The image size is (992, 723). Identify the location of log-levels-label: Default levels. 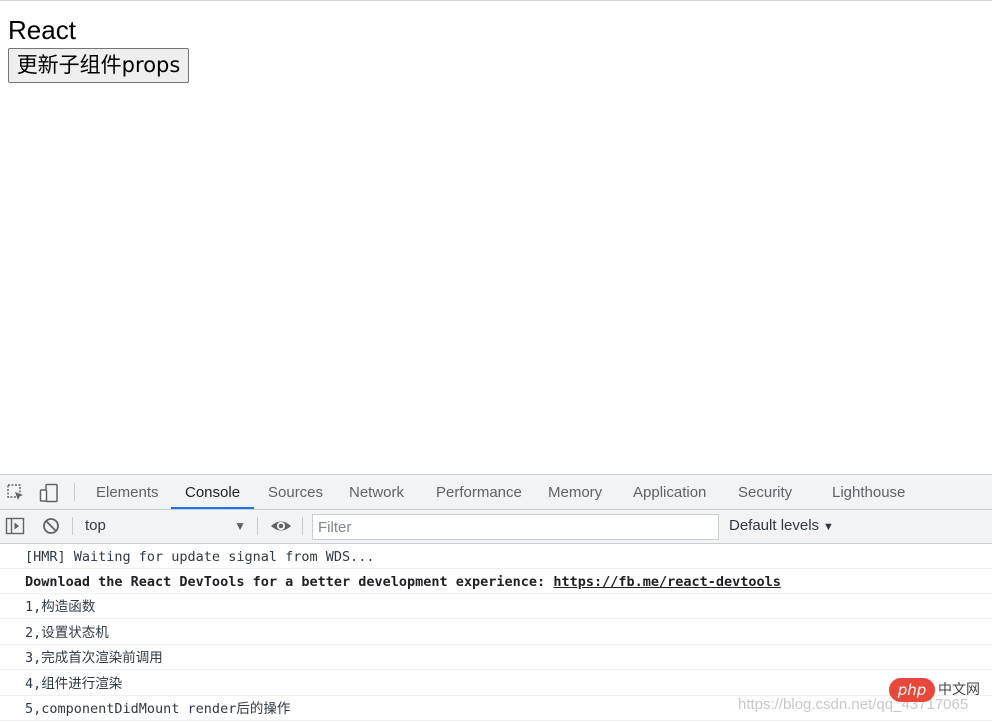
(774, 525).